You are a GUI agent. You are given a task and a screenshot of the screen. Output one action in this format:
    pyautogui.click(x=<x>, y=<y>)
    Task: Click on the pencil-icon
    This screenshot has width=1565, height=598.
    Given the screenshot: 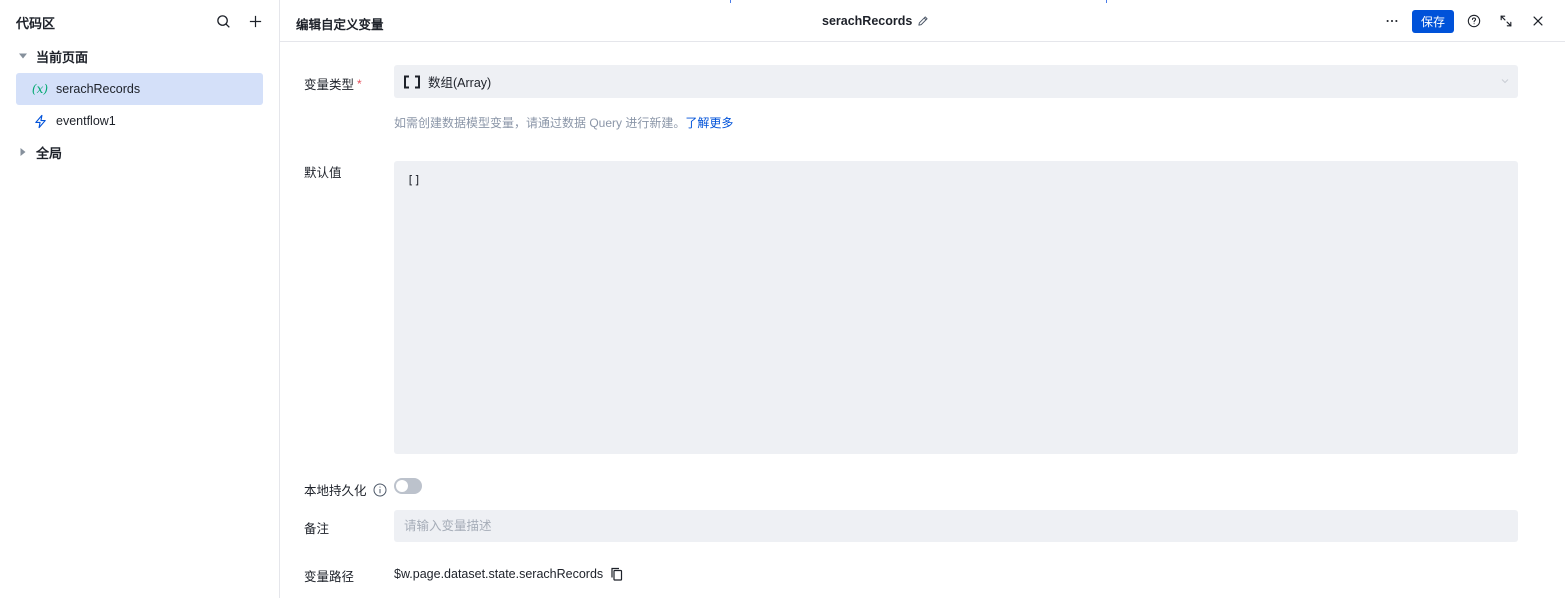 What is the action you would take?
    pyautogui.click(x=923, y=21)
    